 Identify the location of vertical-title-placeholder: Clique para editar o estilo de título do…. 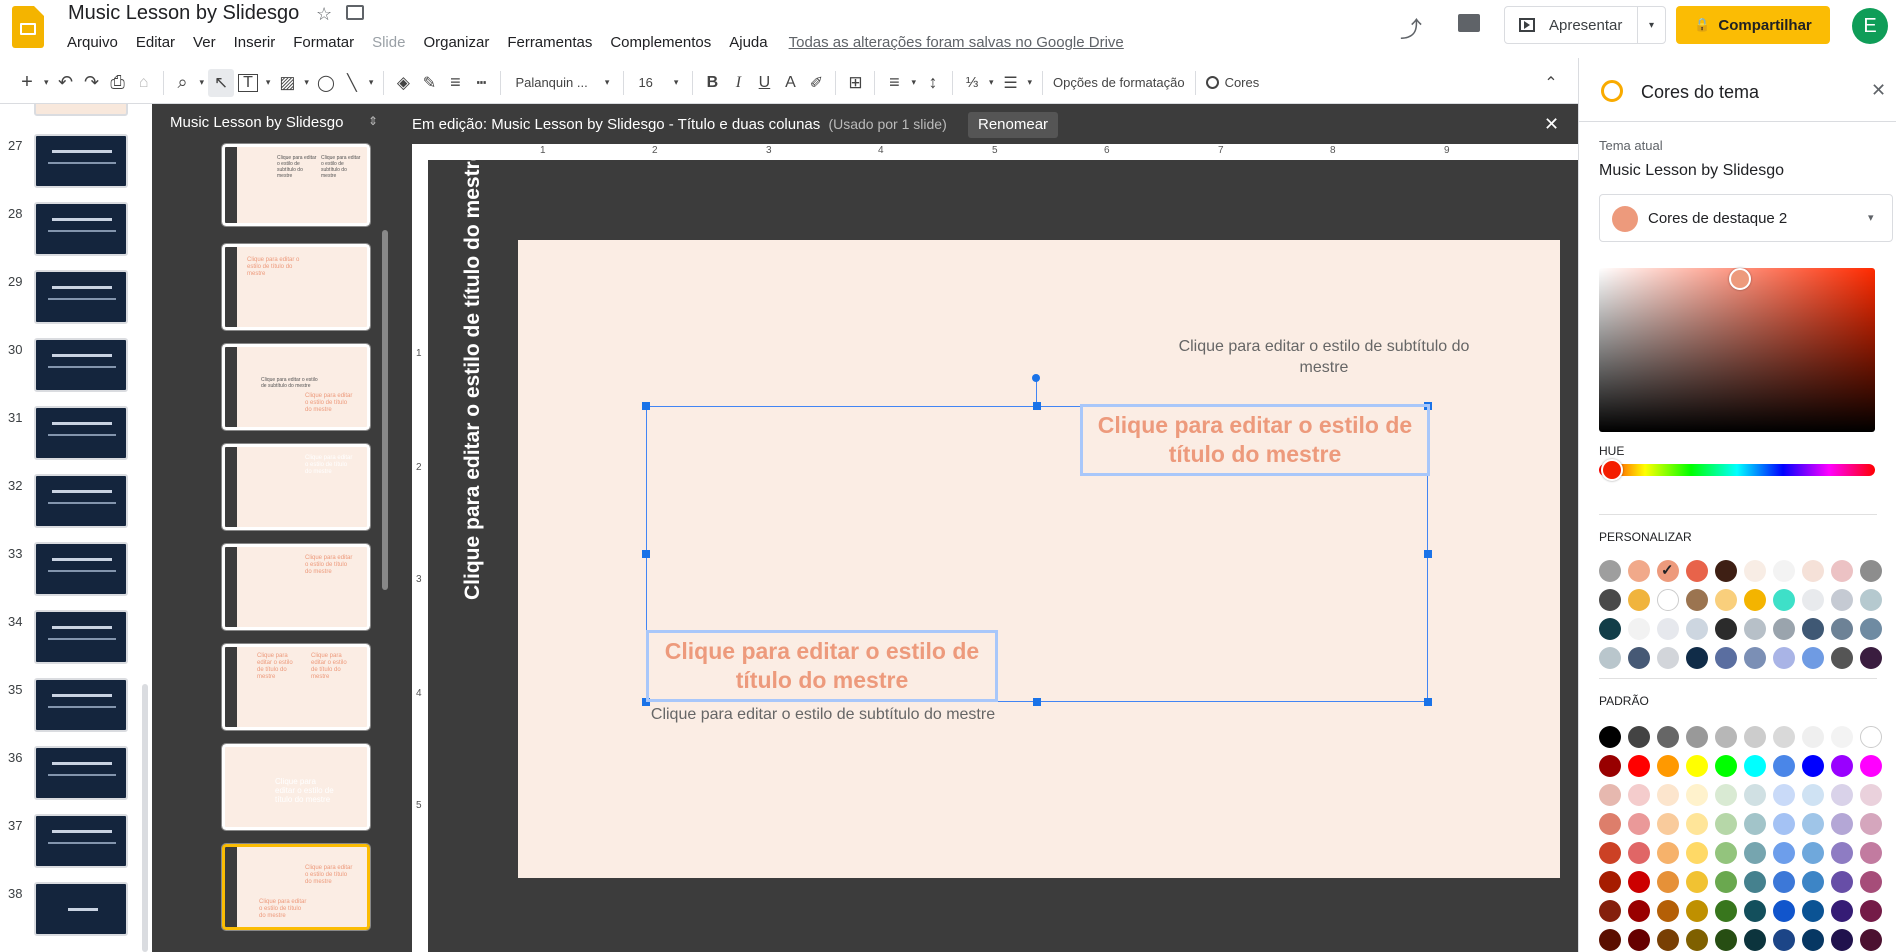
(473, 375).